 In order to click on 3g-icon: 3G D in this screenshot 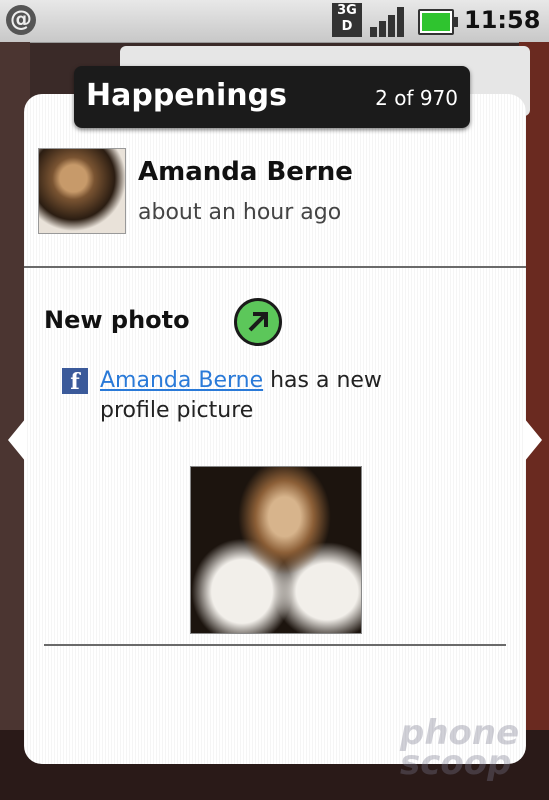, I will do `click(347, 20)`.